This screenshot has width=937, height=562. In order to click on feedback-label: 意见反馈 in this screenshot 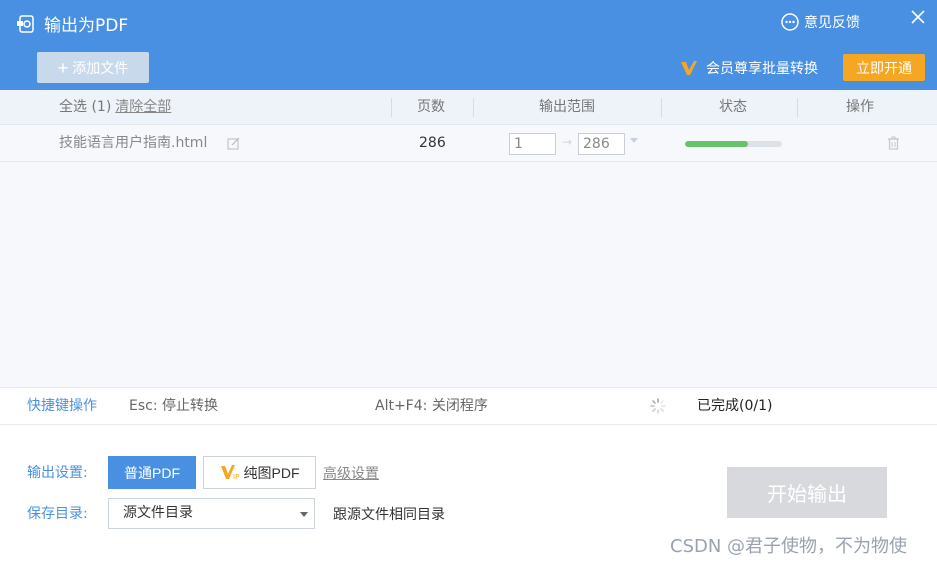, I will do `click(832, 23)`.